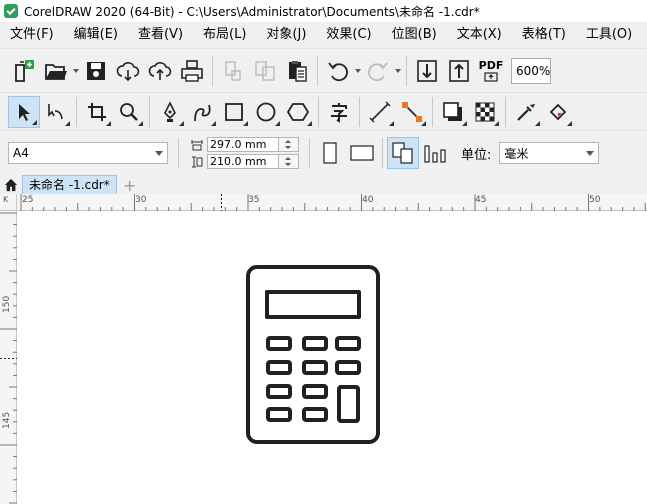 This screenshot has width=647, height=504. Describe the element at coordinates (76, 71) in the screenshot. I see `open-recent-dropdown` at that location.